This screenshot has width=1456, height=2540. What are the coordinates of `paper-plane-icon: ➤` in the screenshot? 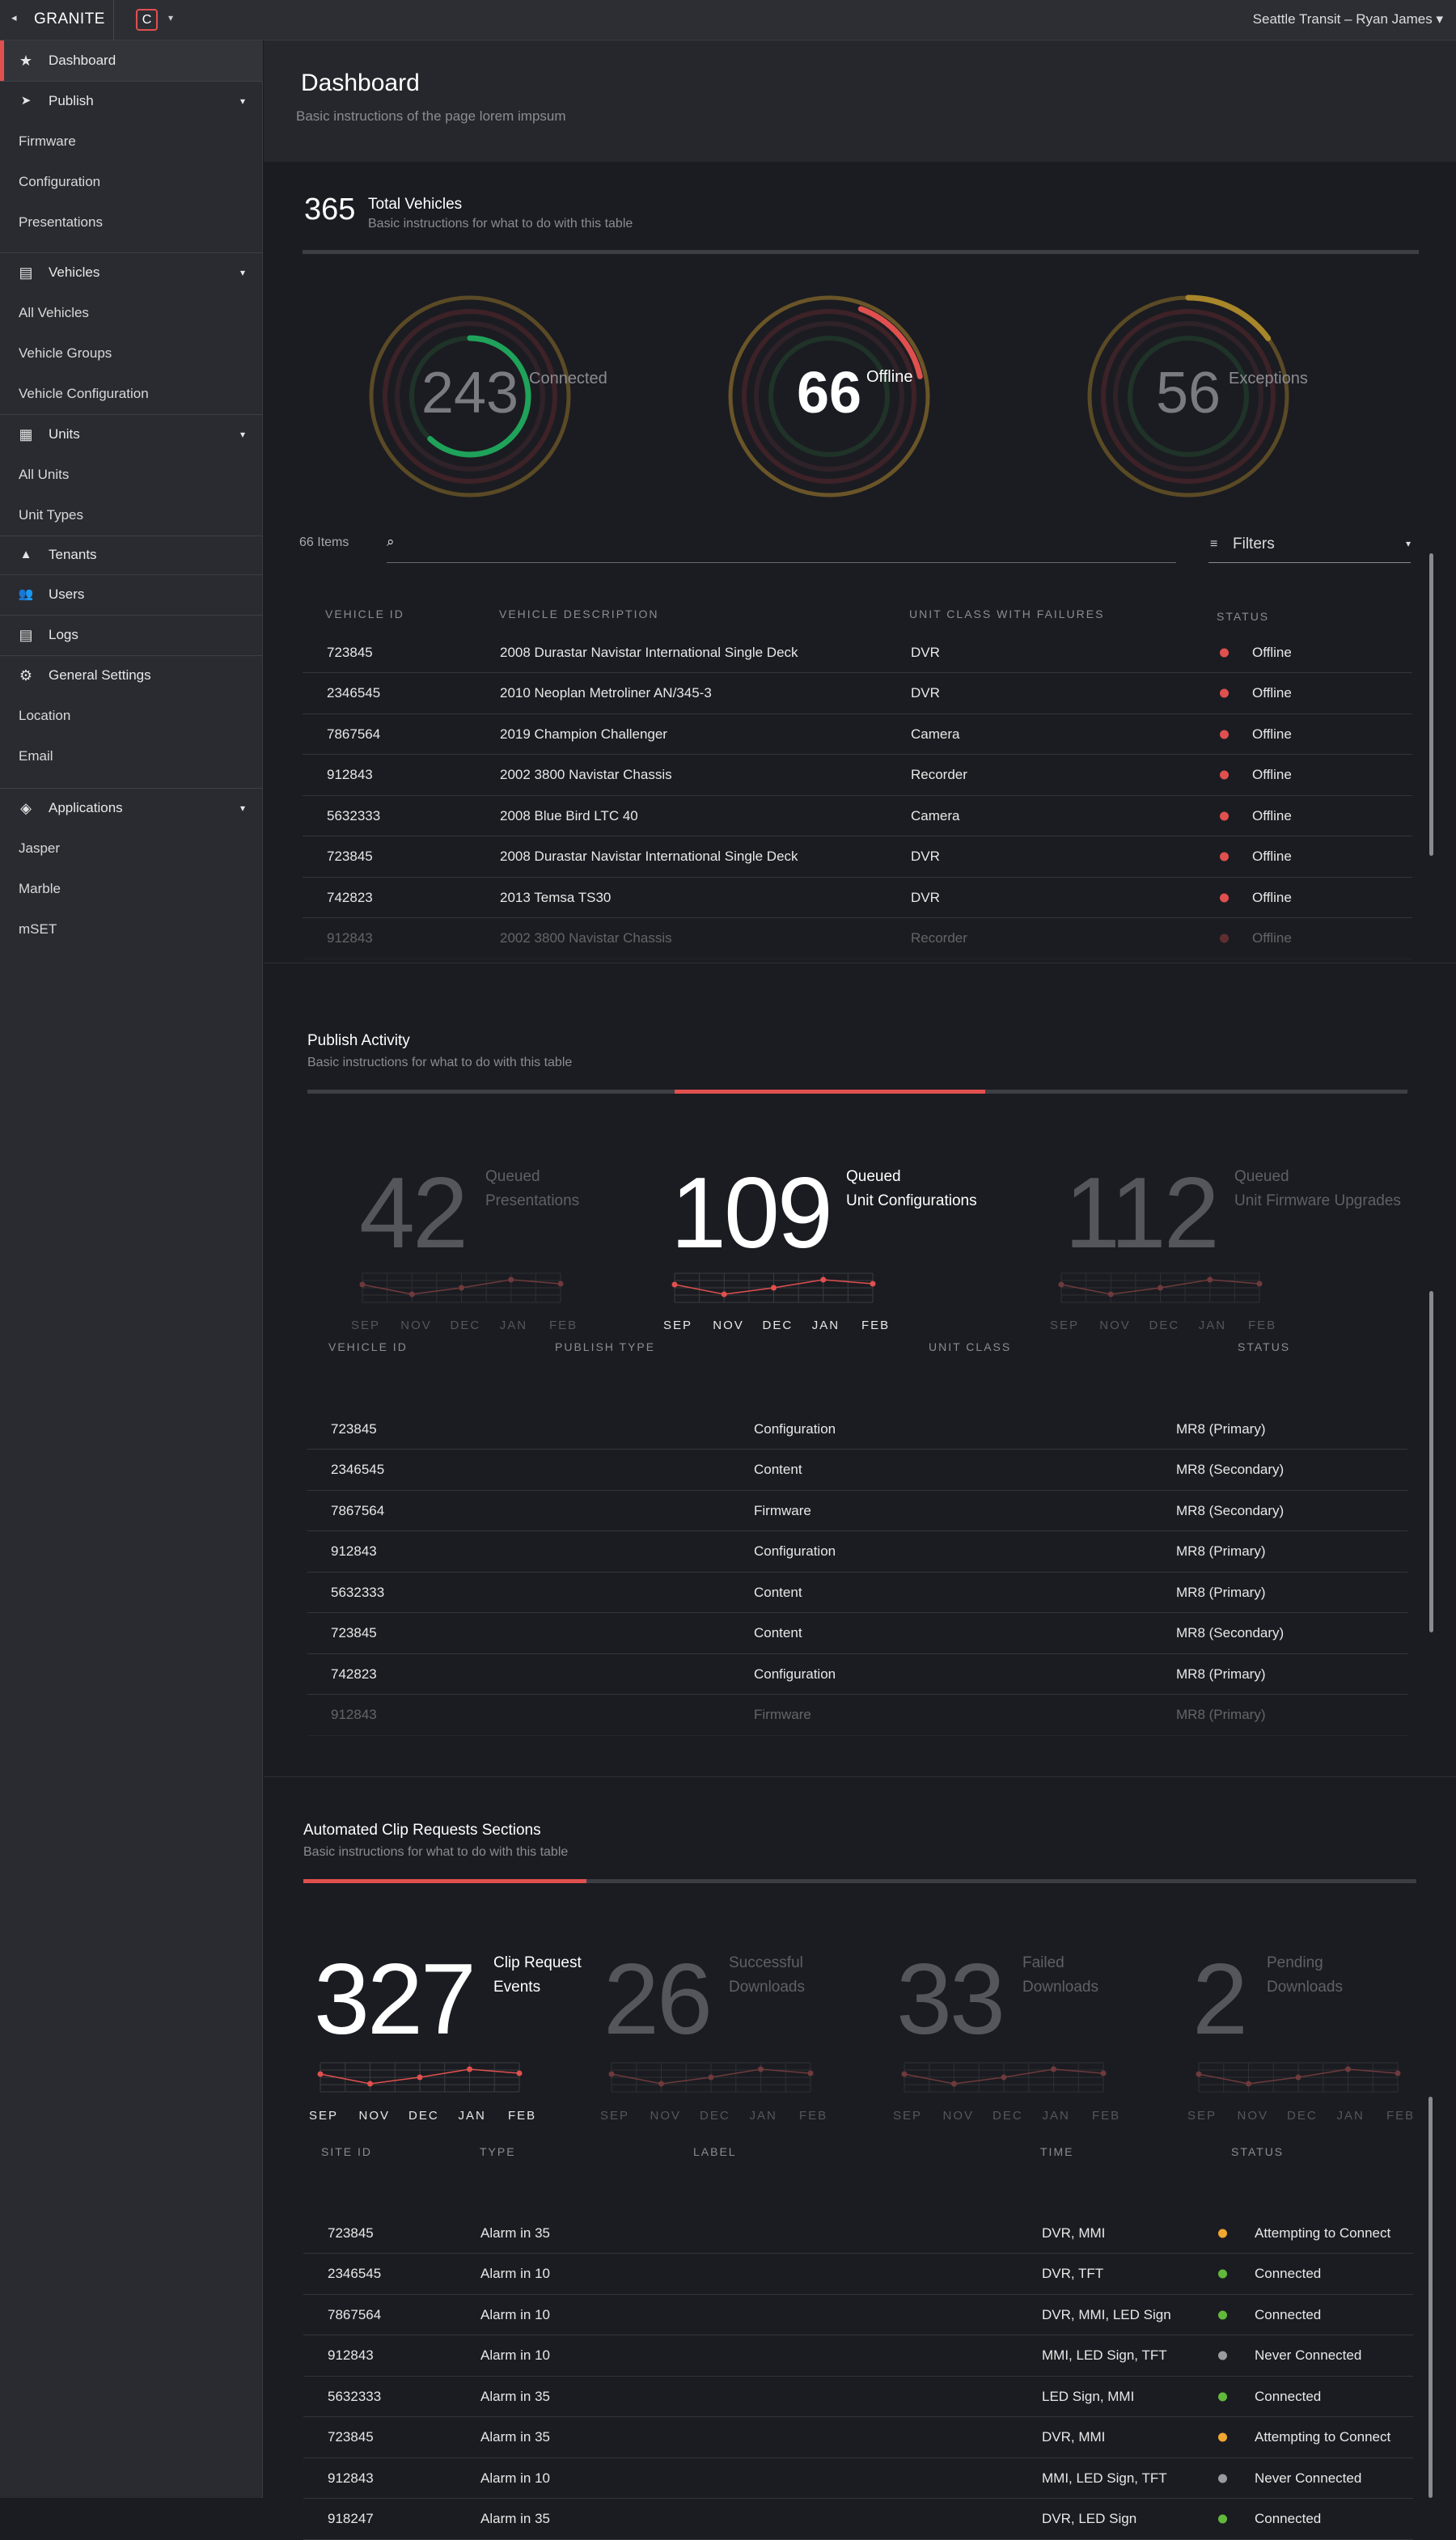 It's located at (26, 101).